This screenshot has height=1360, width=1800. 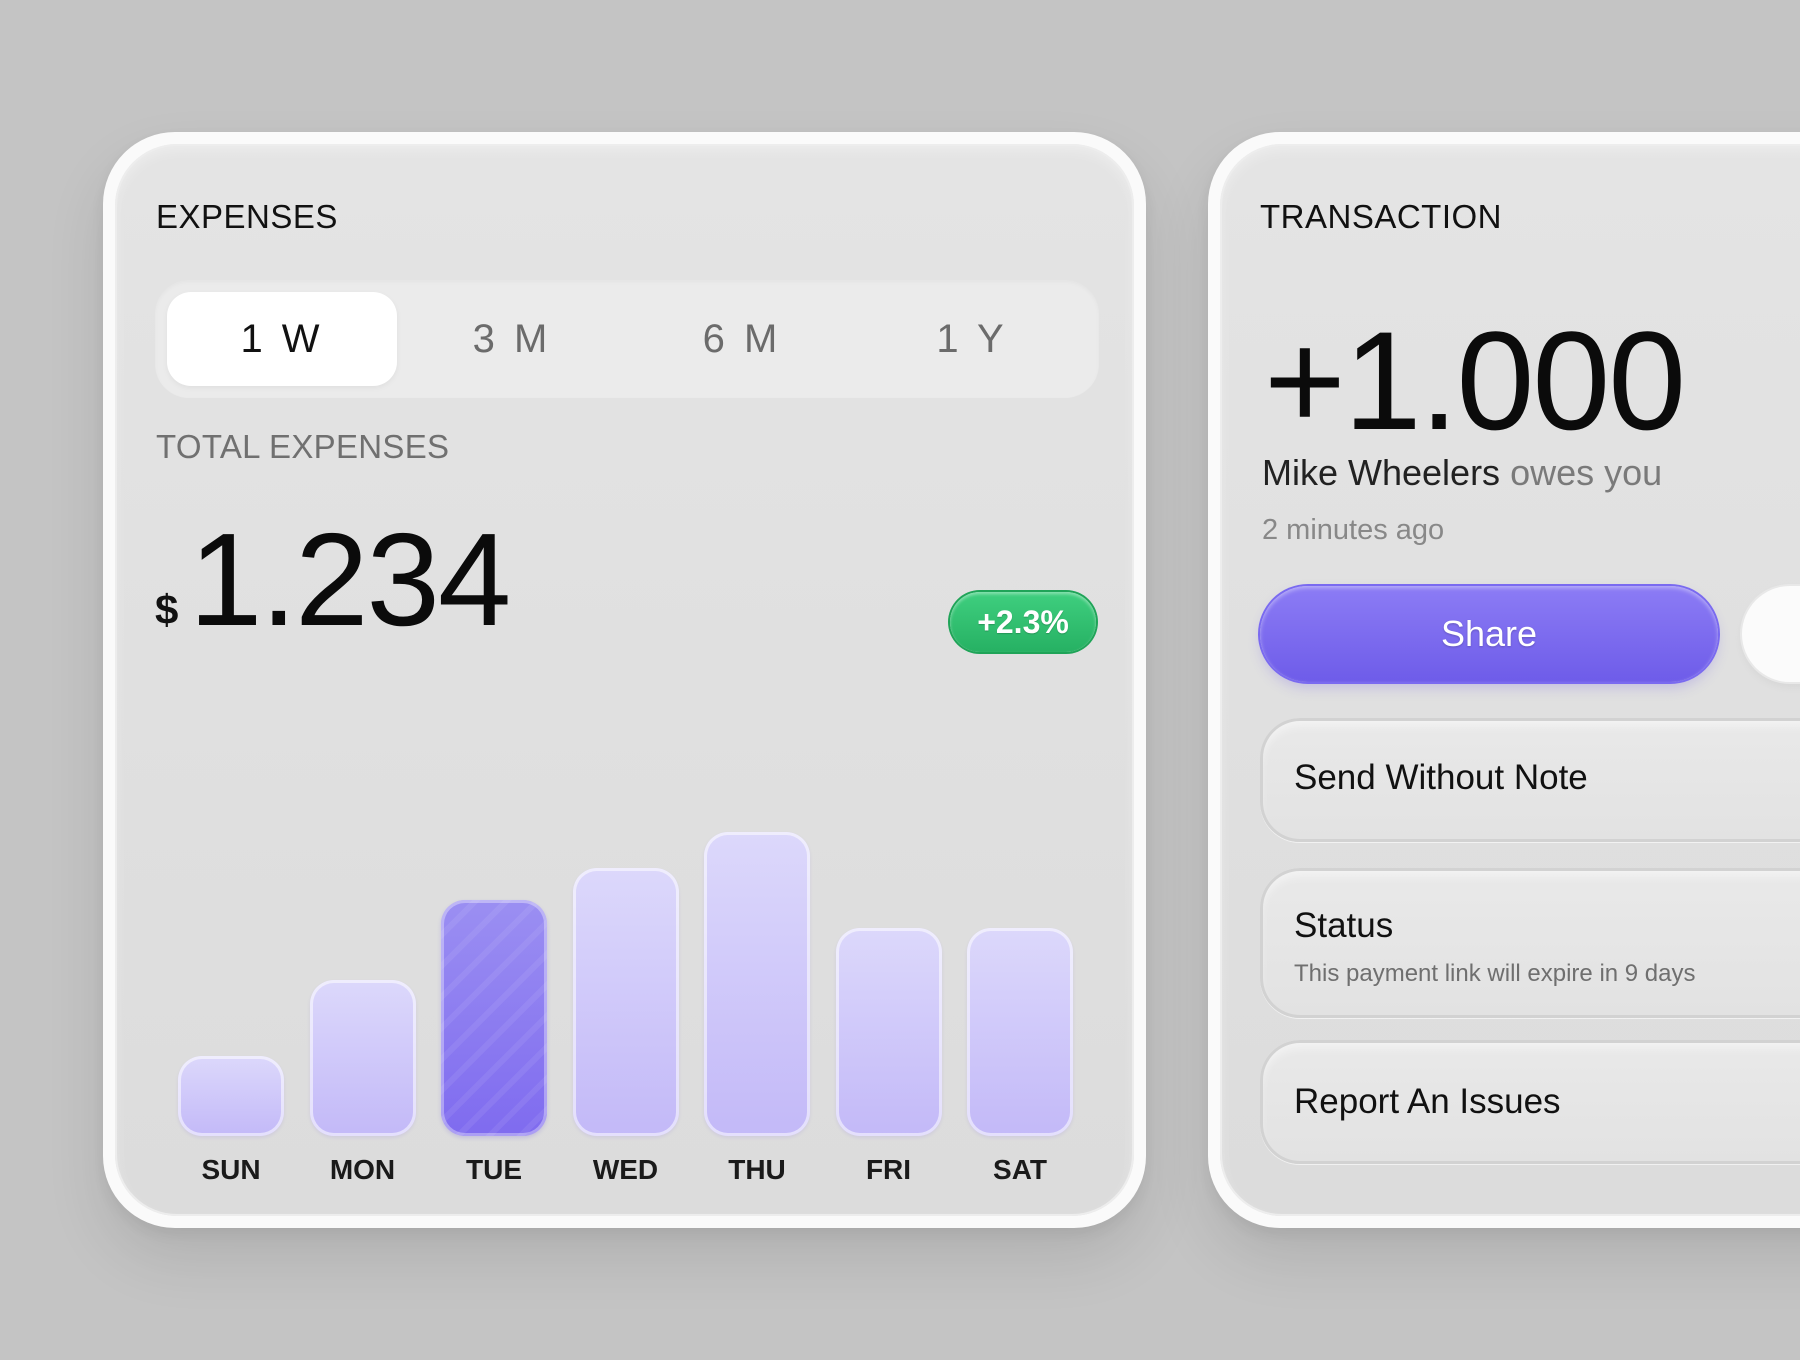 I want to click on share-button: Share, so click(x=1489, y=634).